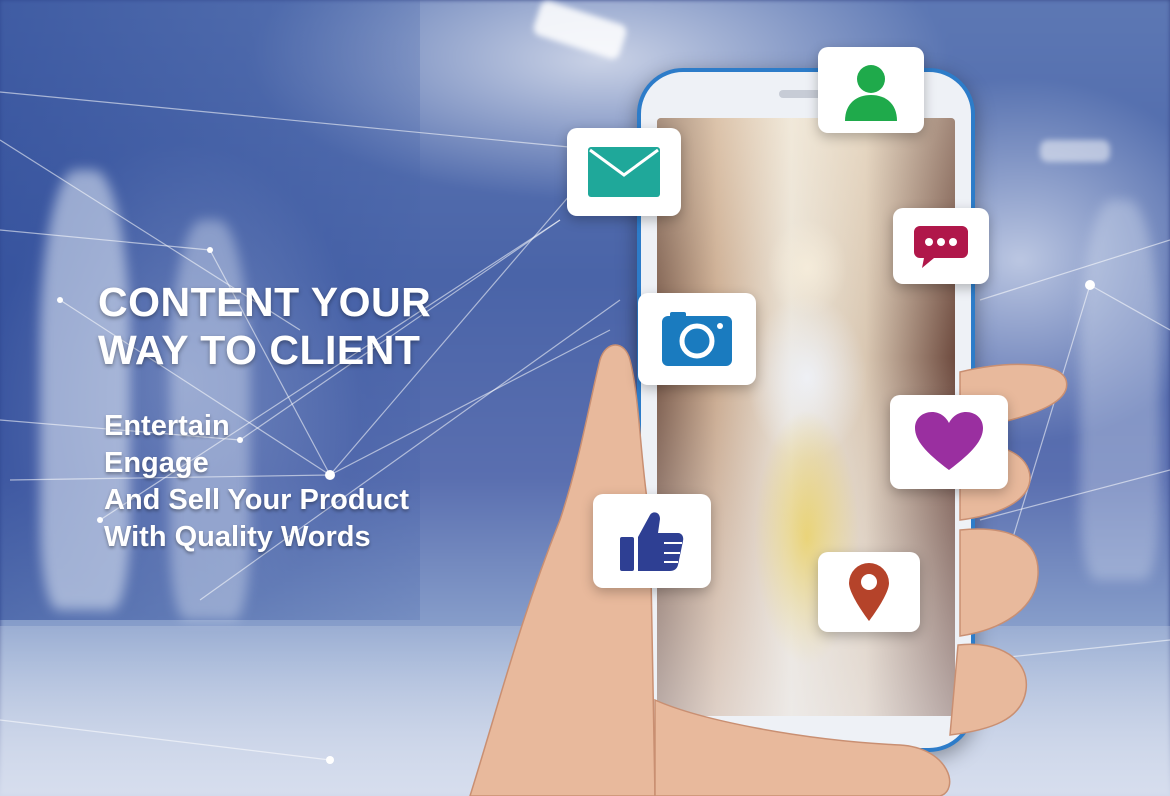 The width and height of the screenshot is (1170, 796). I want to click on heart-bubble, so click(949, 442).